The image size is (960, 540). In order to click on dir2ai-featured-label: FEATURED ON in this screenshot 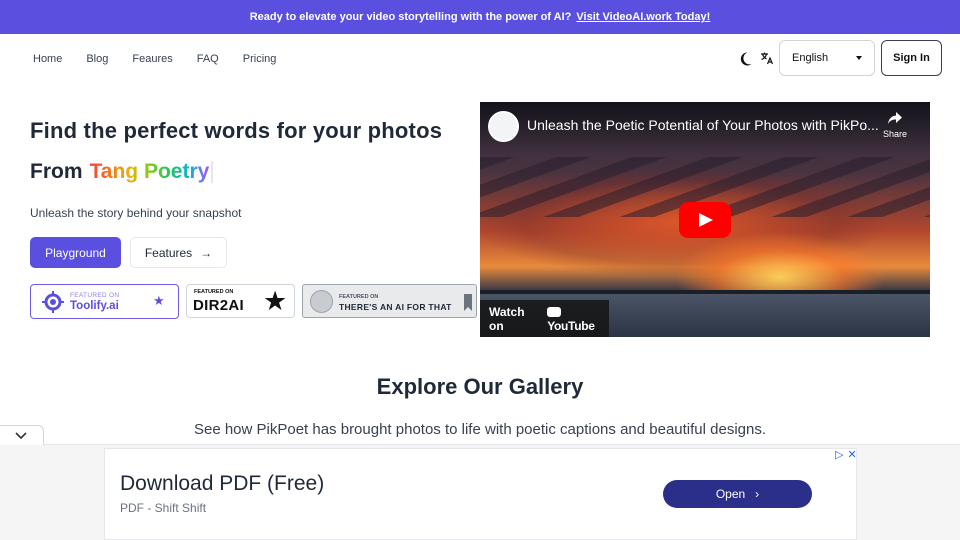, I will do `click(214, 292)`.